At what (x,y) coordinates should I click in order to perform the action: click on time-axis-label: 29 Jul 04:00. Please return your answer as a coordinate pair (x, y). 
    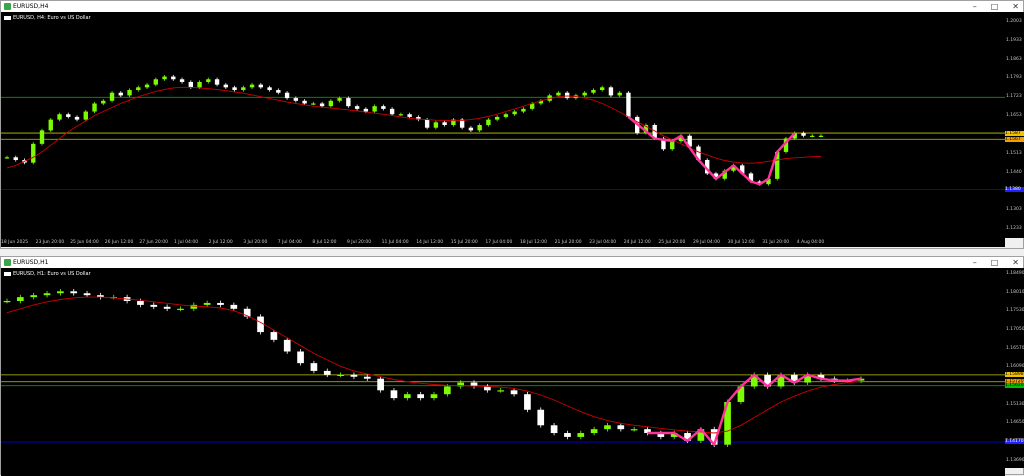
    Looking at the image, I should click on (706, 242).